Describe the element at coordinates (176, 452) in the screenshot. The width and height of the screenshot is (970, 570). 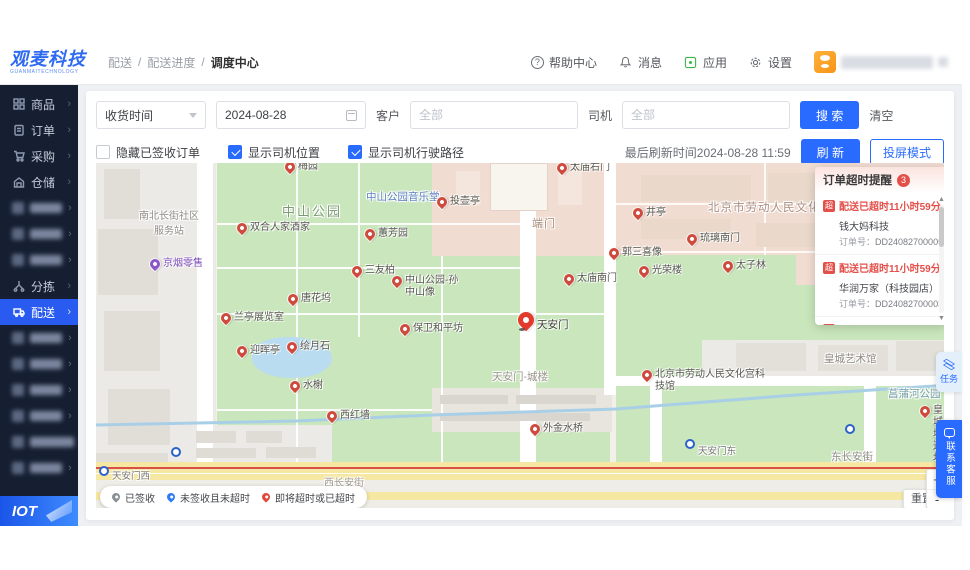
I see `metro-station-icon` at that location.